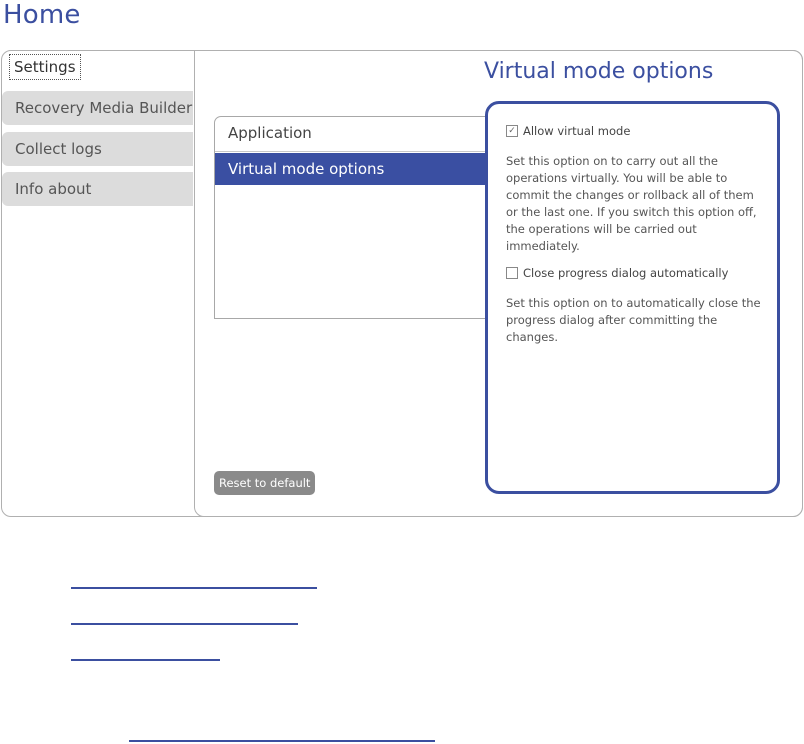 The height and width of the screenshot is (744, 804). I want to click on close-progress-option: Close progress dialog automatically, so click(633, 273).